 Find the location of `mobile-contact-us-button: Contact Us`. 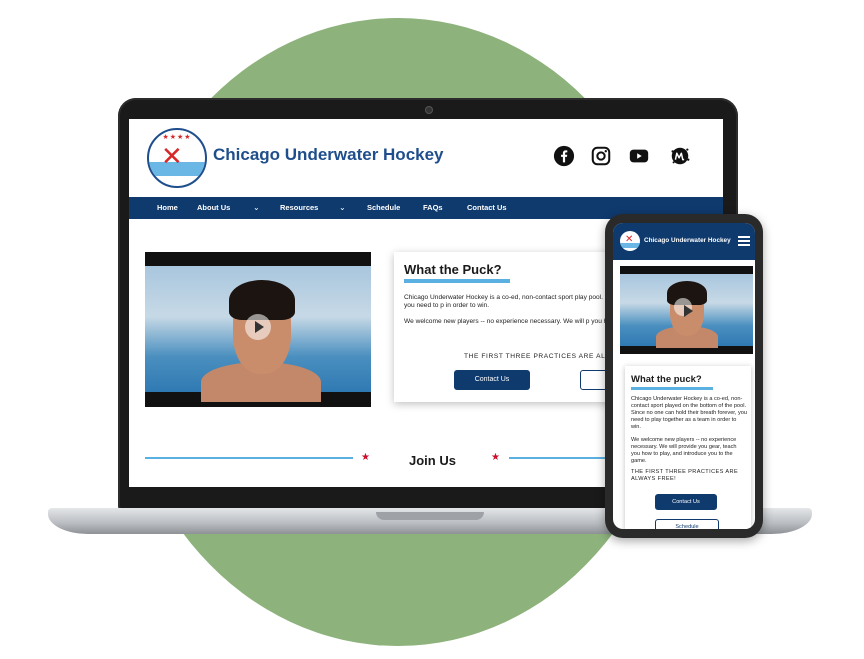

mobile-contact-us-button: Contact Us is located at coordinates (686, 502).